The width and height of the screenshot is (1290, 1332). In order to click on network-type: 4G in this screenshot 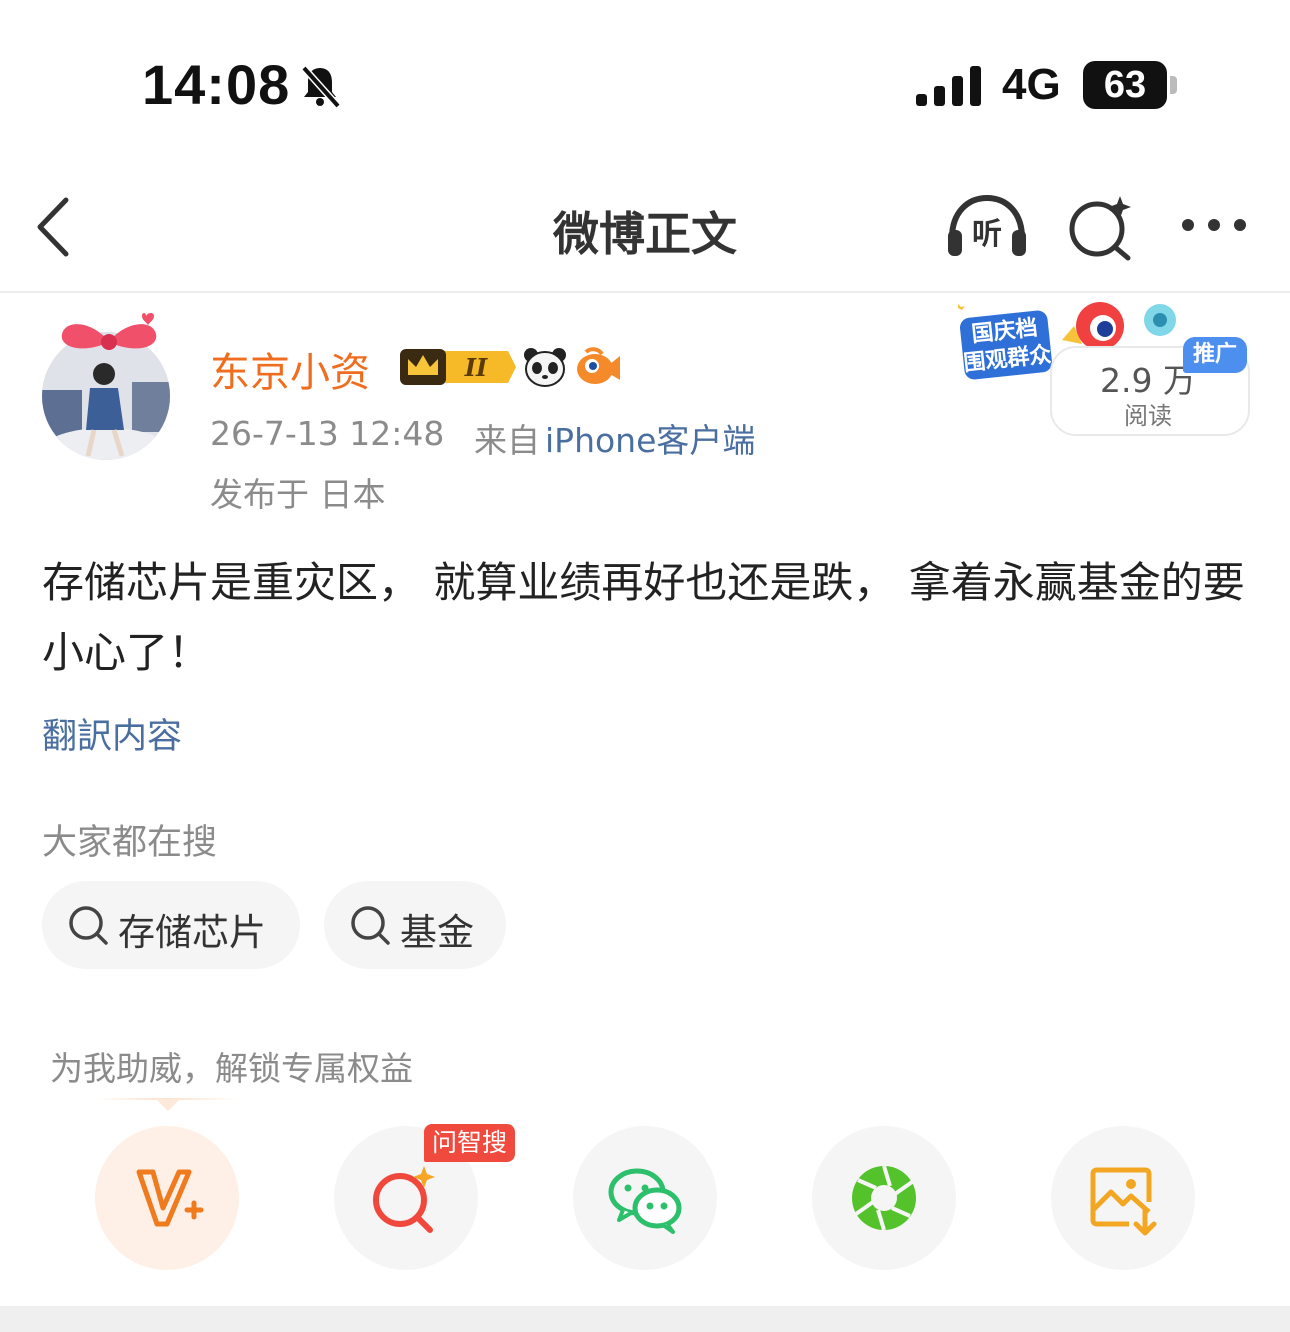, I will do `click(1031, 84)`.